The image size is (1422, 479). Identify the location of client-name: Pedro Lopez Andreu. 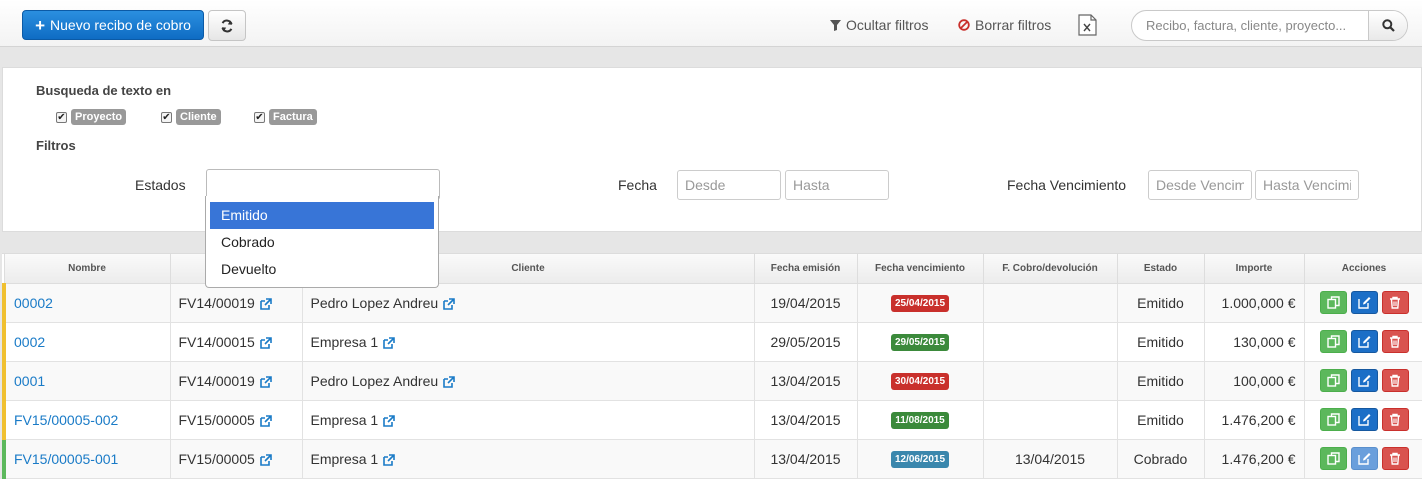
(374, 302).